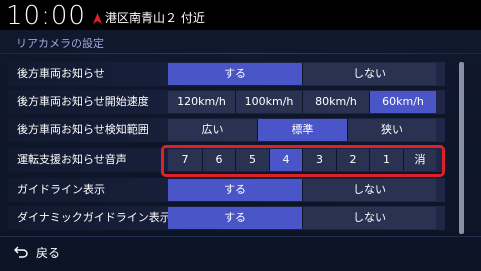  Describe the element at coordinates (268, 102) in the screenshot. I see `option-100kmh: 100km/h` at that location.